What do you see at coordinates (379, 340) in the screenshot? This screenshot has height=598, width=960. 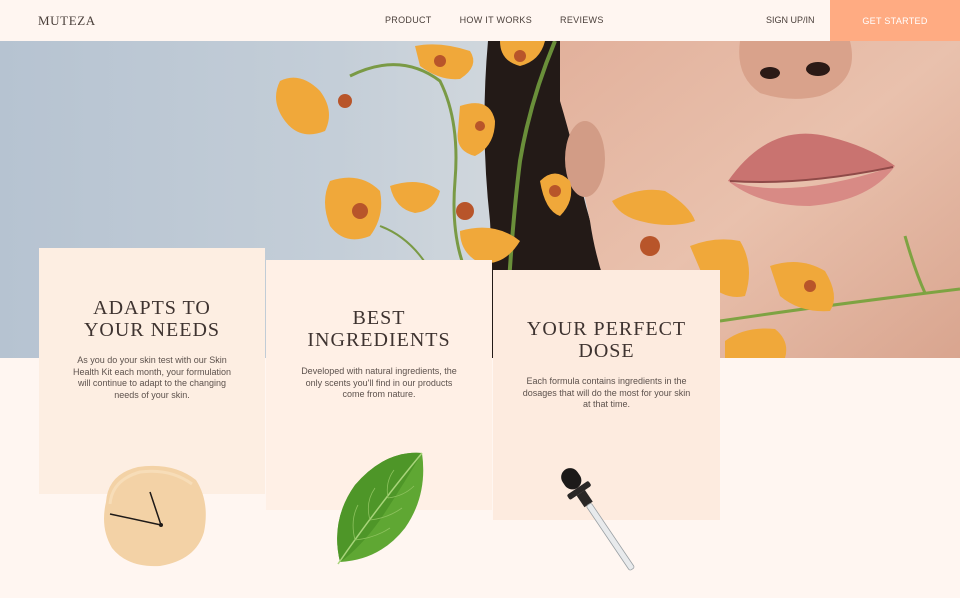 I see `feature-title-line2: INGREDIENTS` at bounding box center [379, 340].